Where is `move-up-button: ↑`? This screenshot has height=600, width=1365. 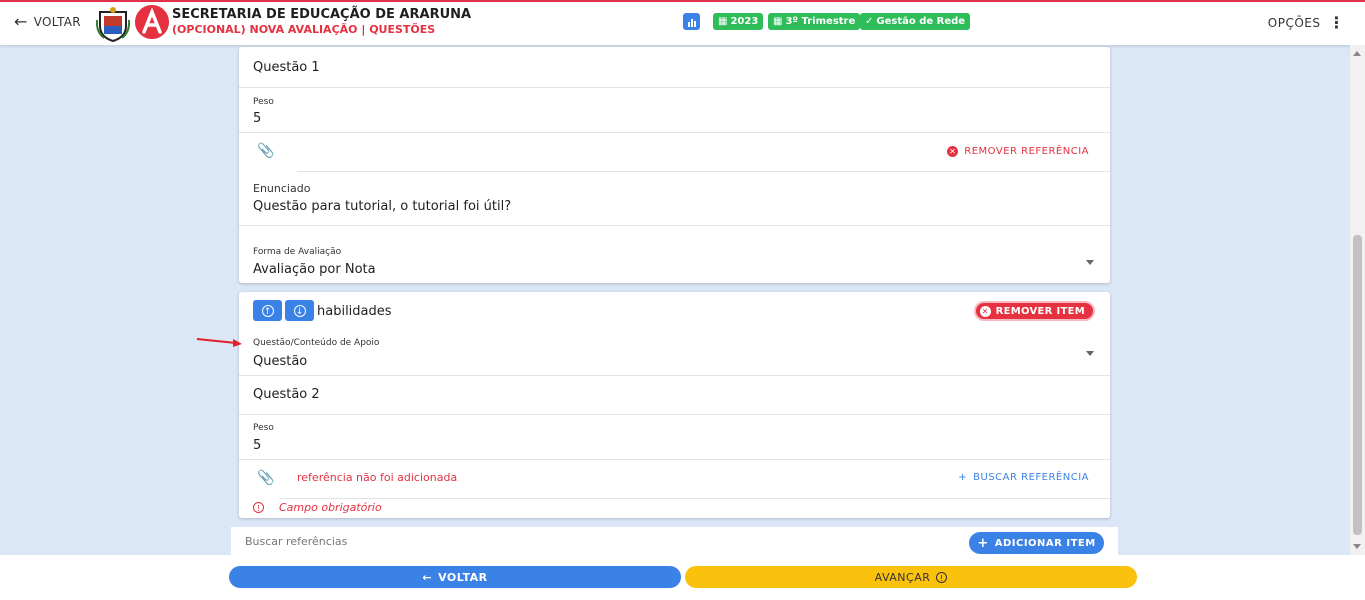 move-up-button: ↑ is located at coordinates (267, 310).